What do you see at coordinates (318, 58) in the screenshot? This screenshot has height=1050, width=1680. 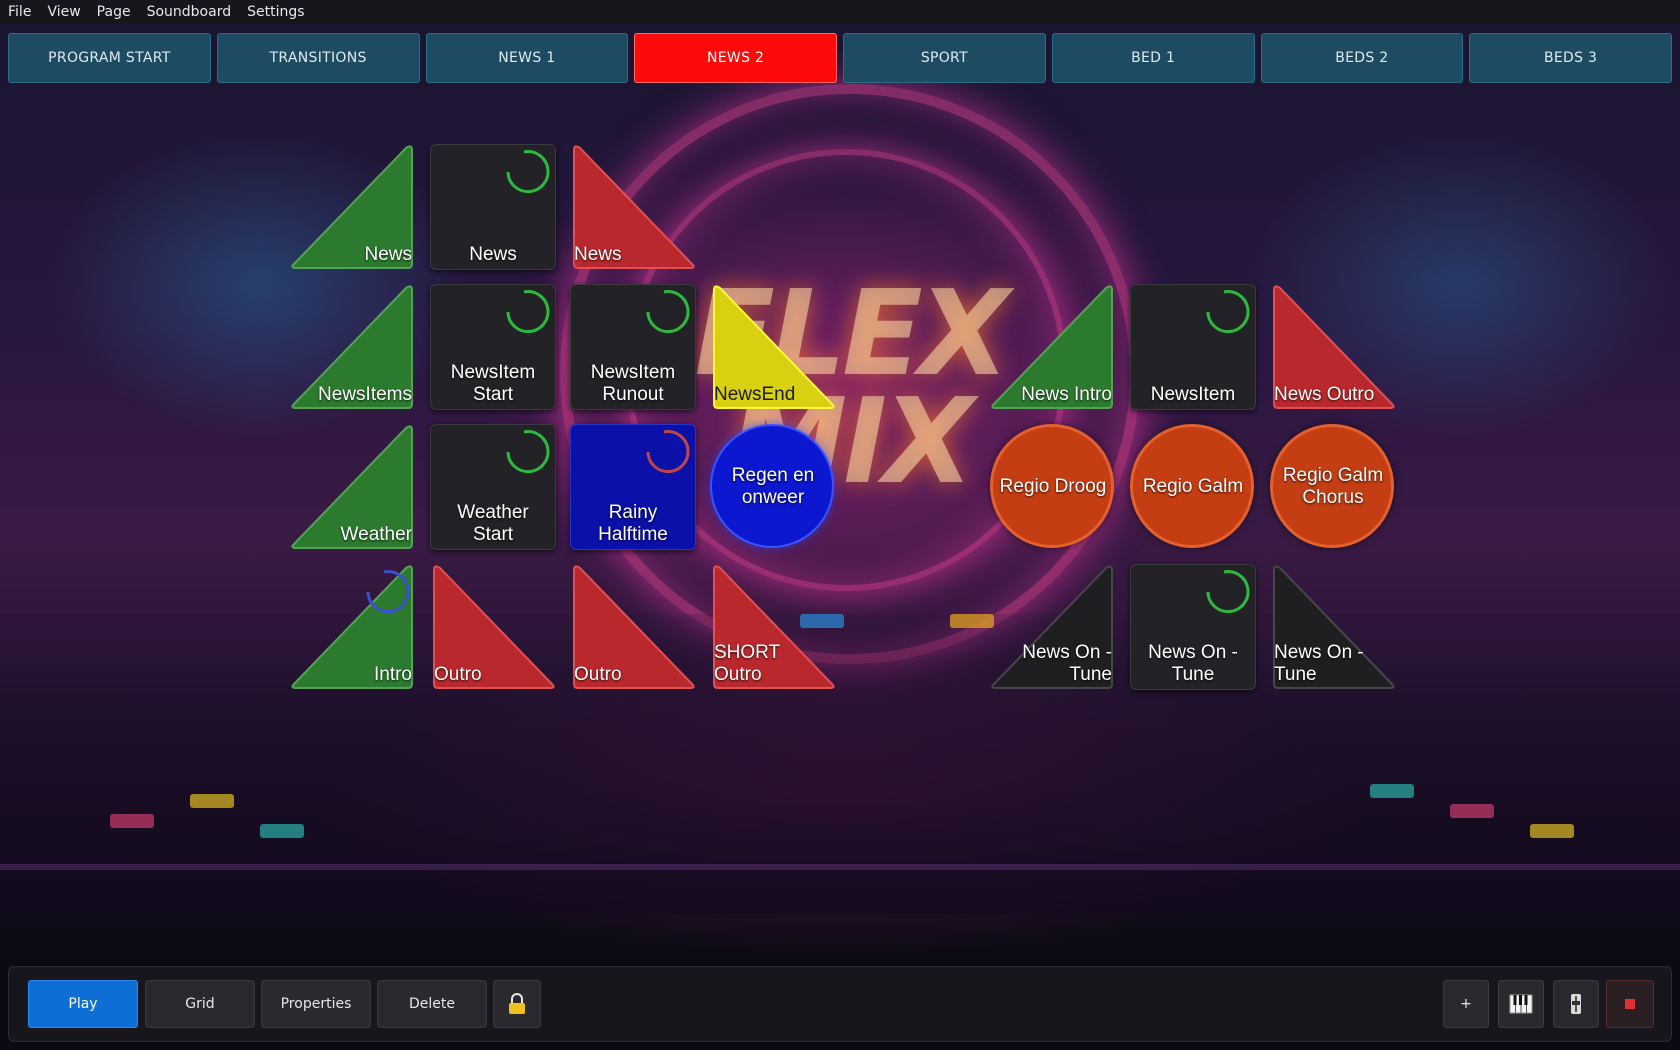 I see `tab-transitions: TRANSITIONS` at bounding box center [318, 58].